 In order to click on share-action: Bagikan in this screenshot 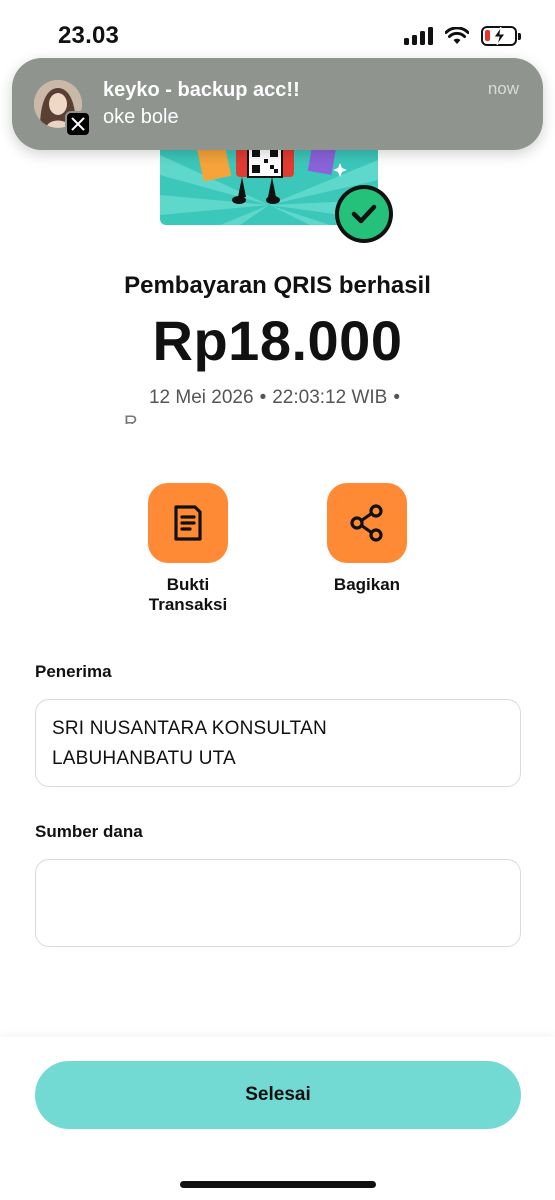, I will do `click(367, 539)`.